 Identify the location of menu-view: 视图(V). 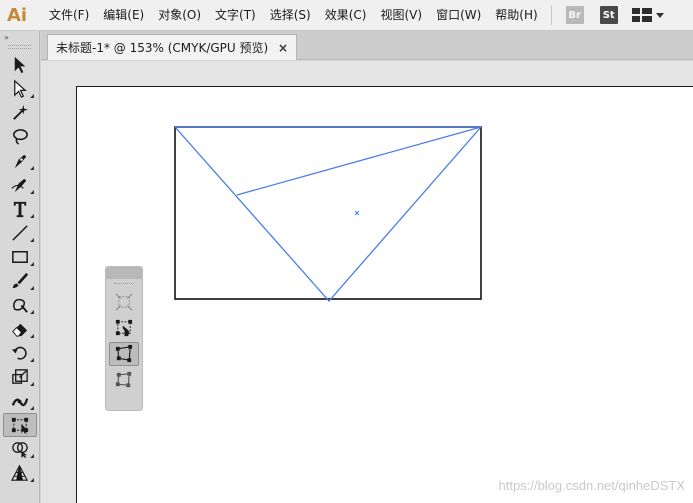
(401, 15).